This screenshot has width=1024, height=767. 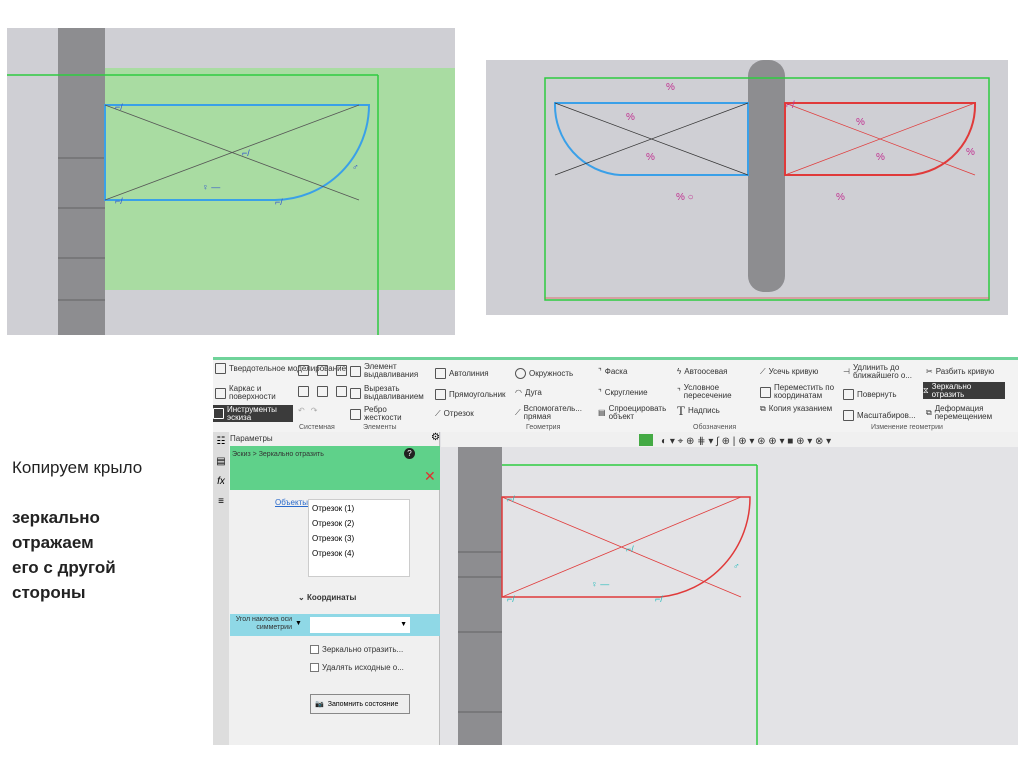 I want to click on axis-angle-label: Угол наклона оси симметрии, so click(x=263, y=623).